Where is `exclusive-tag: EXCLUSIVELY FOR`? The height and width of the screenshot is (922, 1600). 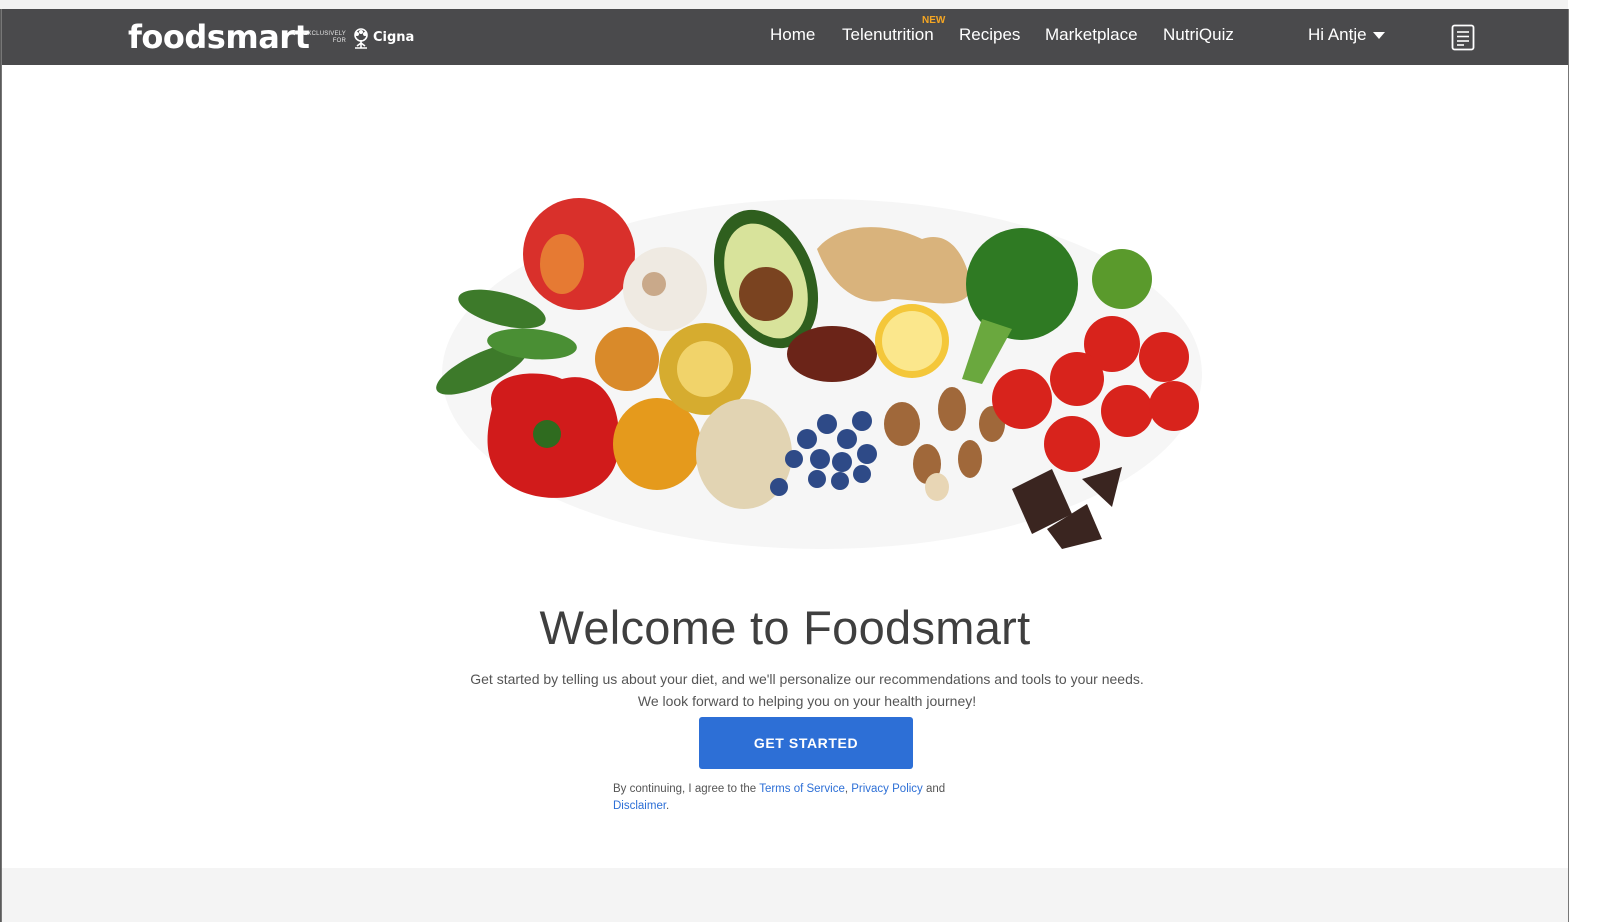 exclusive-tag: EXCLUSIVELY FOR is located at coordinates (323, 38).